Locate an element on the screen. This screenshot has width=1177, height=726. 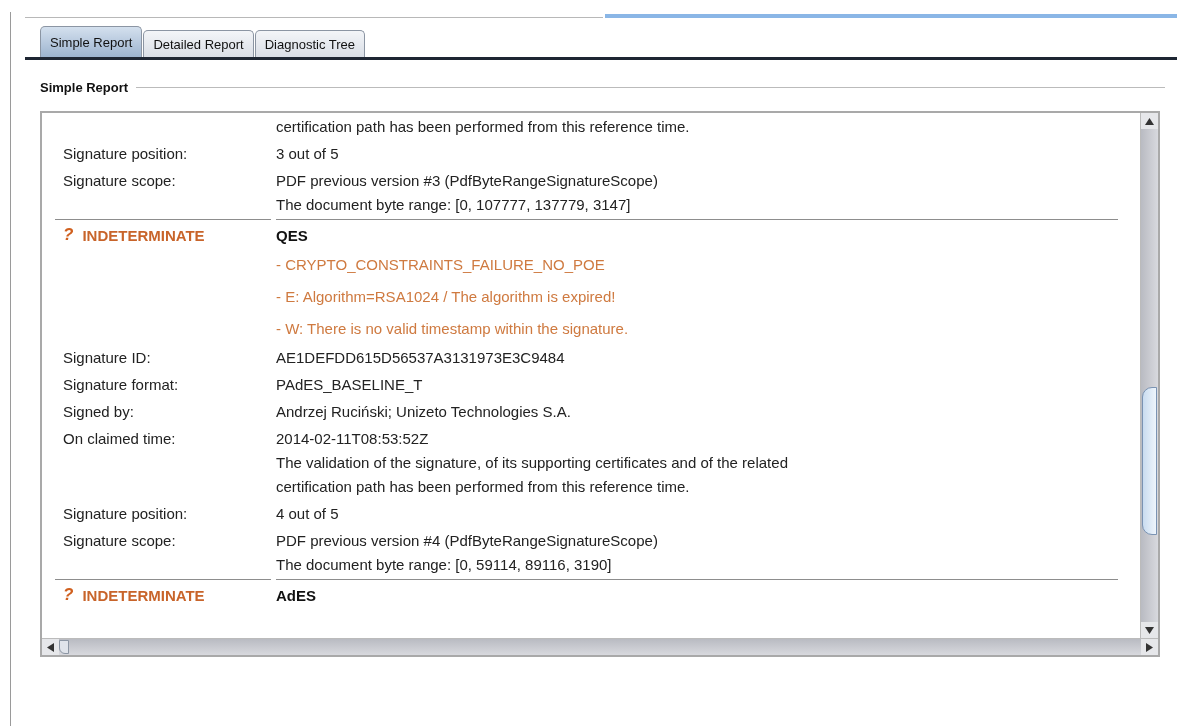
vertical-scrollbar is located at coordinates (1149, 375).